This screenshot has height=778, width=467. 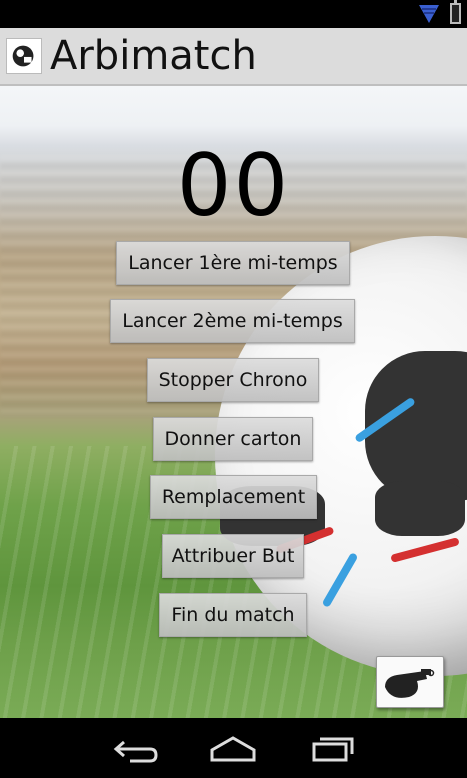 I want to click on app-title: Arbimatch, so click(x=153, y=56).